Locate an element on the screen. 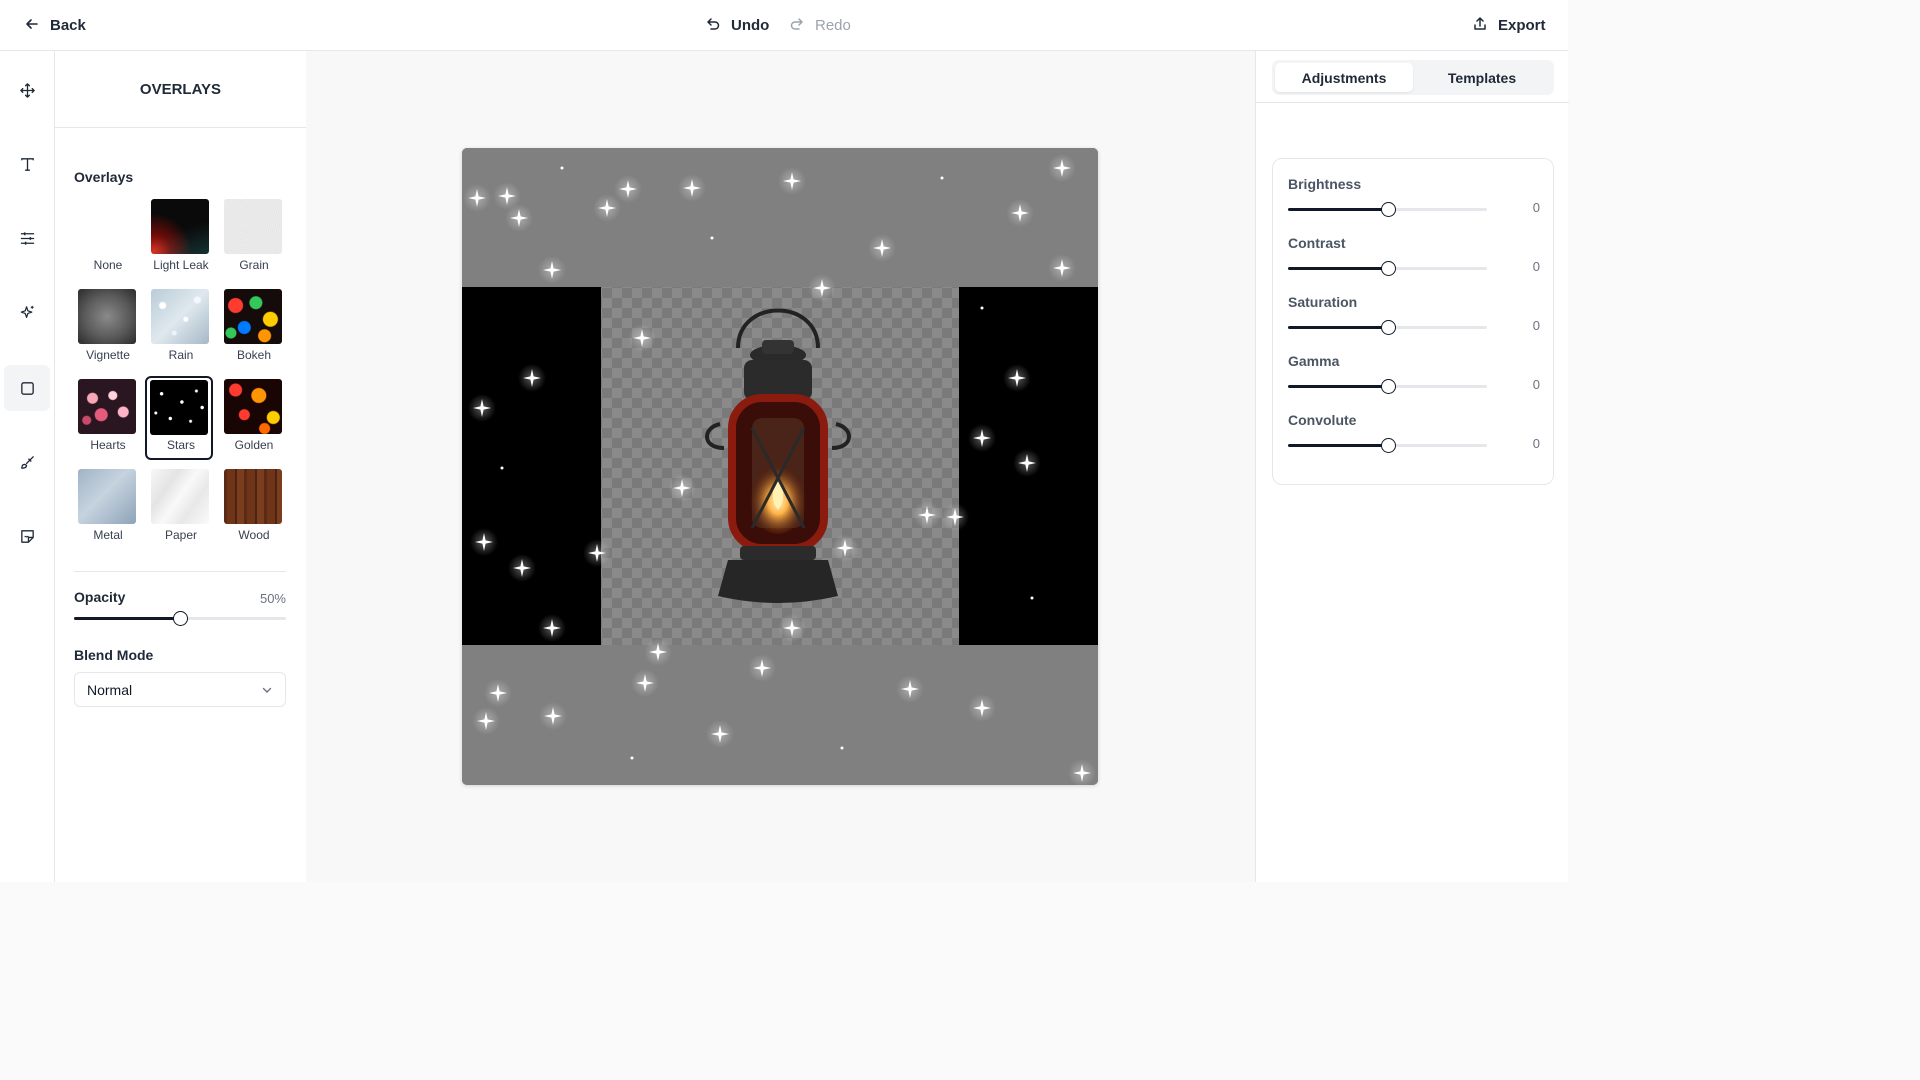  share-icon is located at coordinates (1480, 26).